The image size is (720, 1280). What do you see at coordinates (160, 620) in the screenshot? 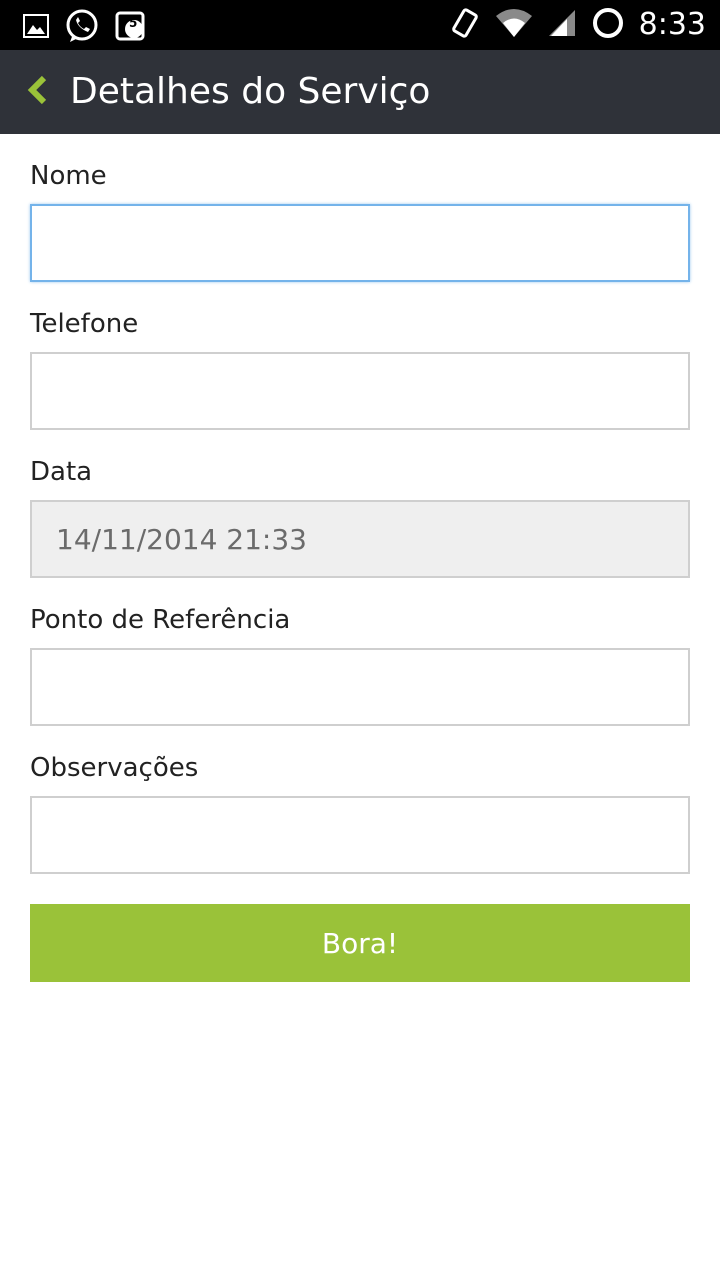
I see `reference-point-label: Ponto de Referência` at bounding box center [160, 620].